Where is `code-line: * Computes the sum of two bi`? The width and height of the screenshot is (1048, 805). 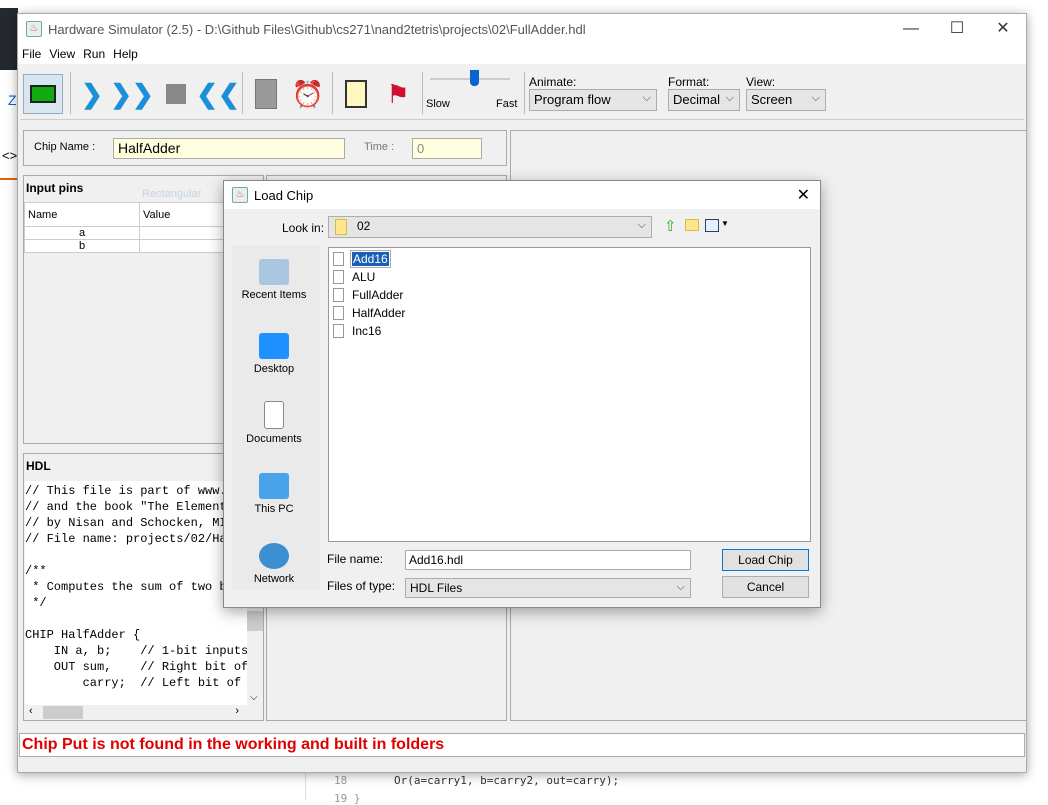 code-line: * Computes the sum of two bi is located at coordinates (129, 587).